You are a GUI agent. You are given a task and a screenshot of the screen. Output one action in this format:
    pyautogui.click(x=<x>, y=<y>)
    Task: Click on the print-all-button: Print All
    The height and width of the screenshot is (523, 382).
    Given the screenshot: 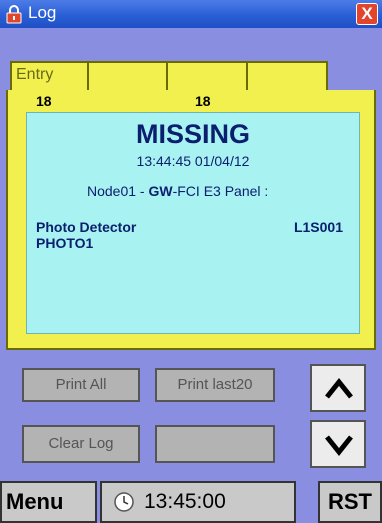 What is the action you would take?
    pyautogui.click(x=81, y=385)
    